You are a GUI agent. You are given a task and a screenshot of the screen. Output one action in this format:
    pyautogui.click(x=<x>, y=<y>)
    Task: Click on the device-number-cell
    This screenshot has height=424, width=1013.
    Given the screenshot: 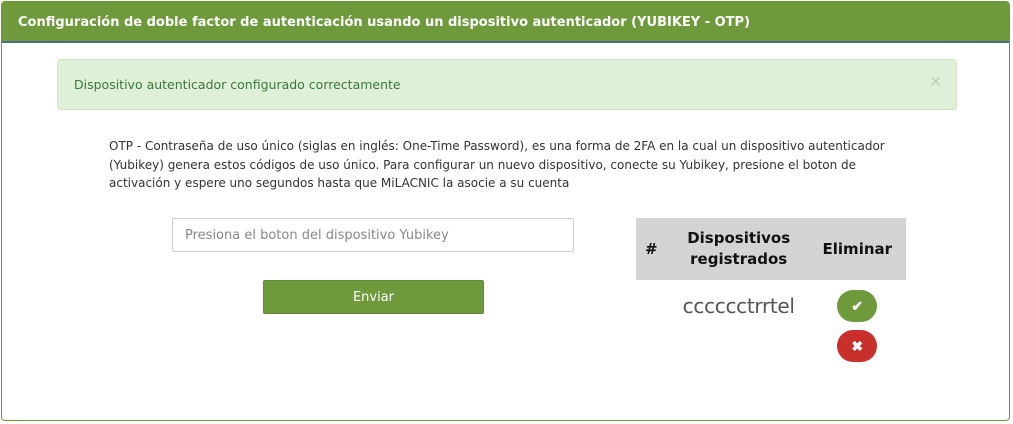 What is the action you would take?
    pyautogui.click(x=652, y=321)
    